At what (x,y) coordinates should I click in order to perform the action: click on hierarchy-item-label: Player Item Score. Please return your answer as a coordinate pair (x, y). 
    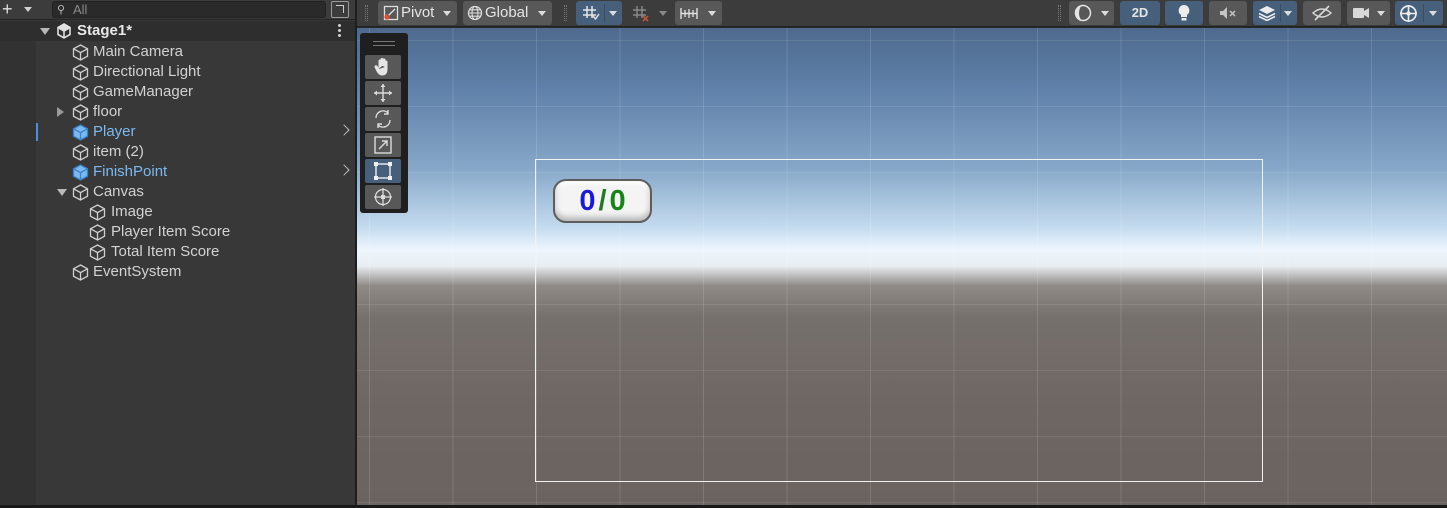
    Looking at the image, I should click on (171, 231).